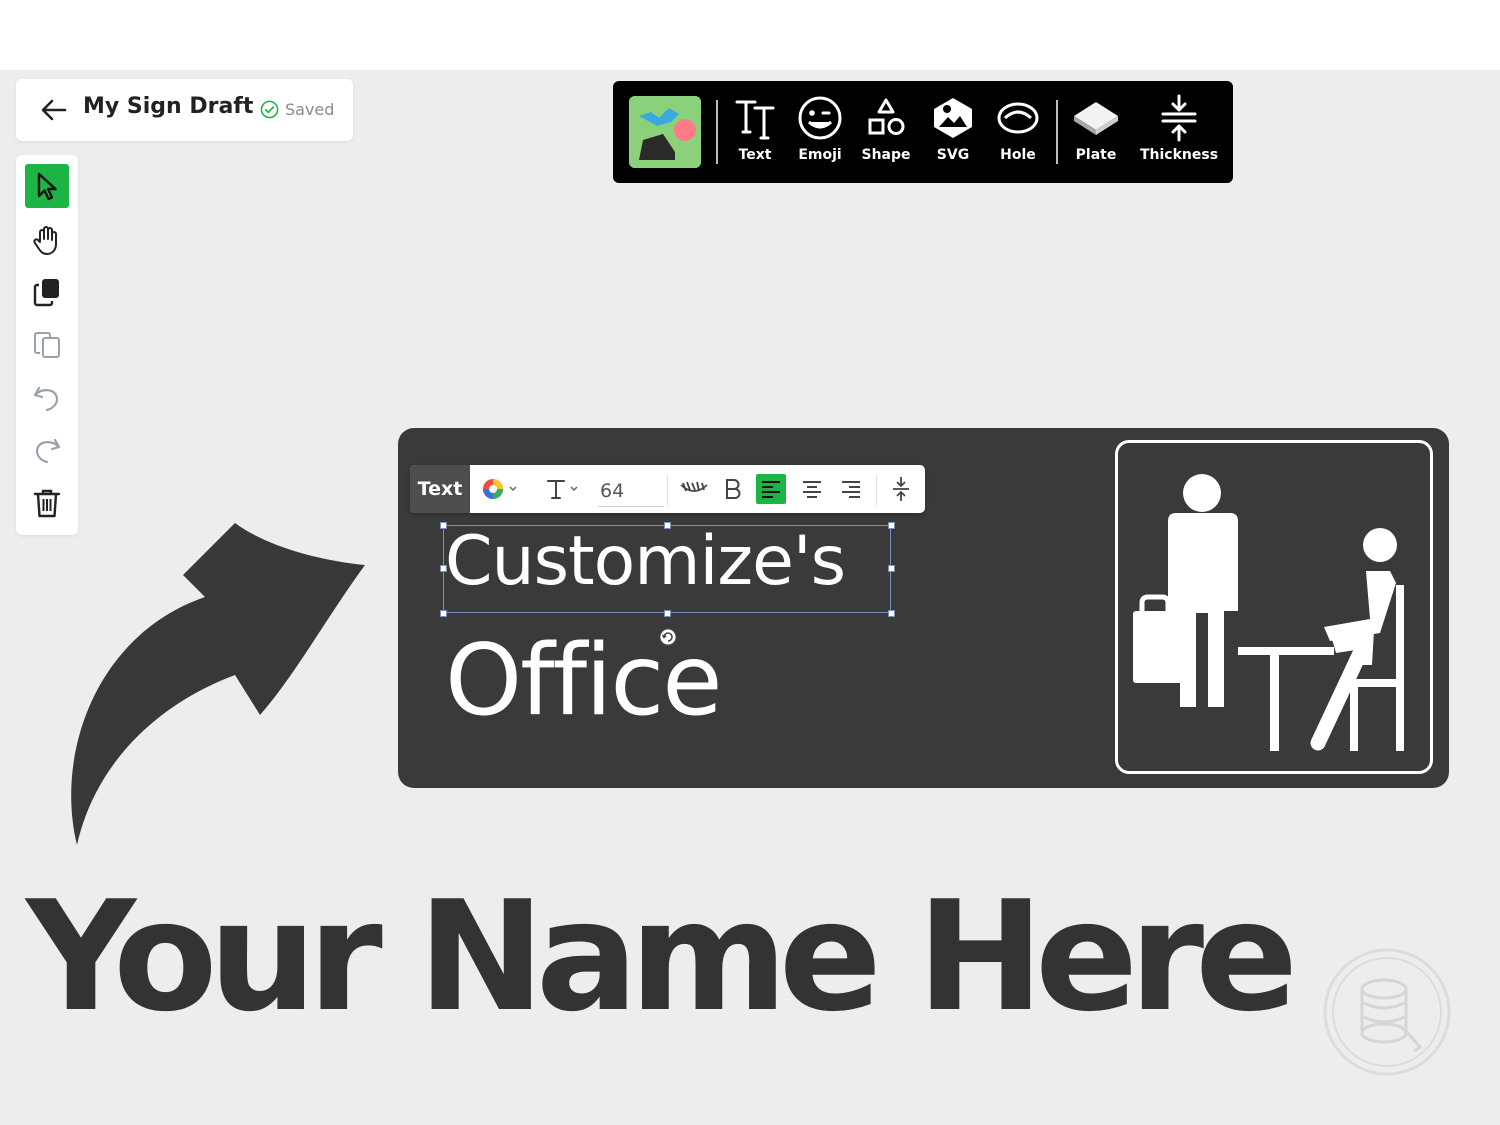  Describe the element at coordinates (1096, 155) in the screenshot. I see `plate-button-label: Plate` at that location.